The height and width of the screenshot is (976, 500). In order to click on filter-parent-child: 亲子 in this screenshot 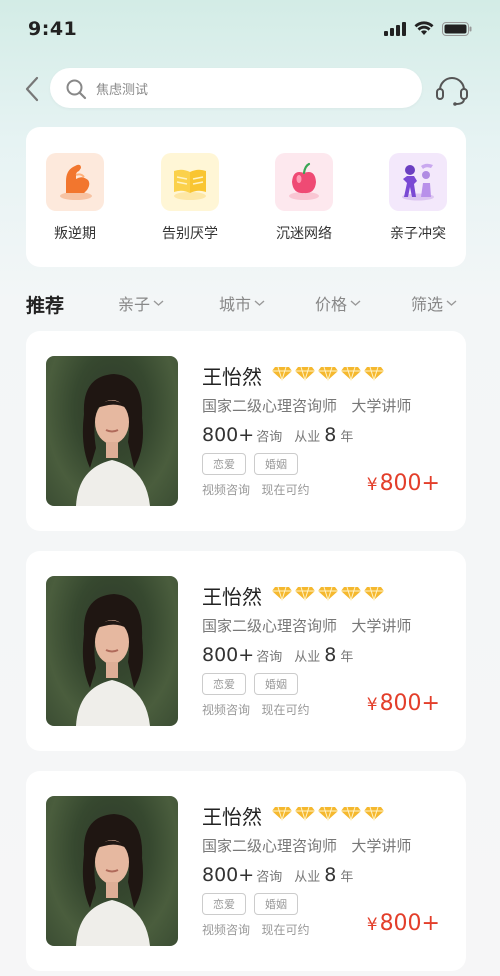, I will do `click(141, 303)`.